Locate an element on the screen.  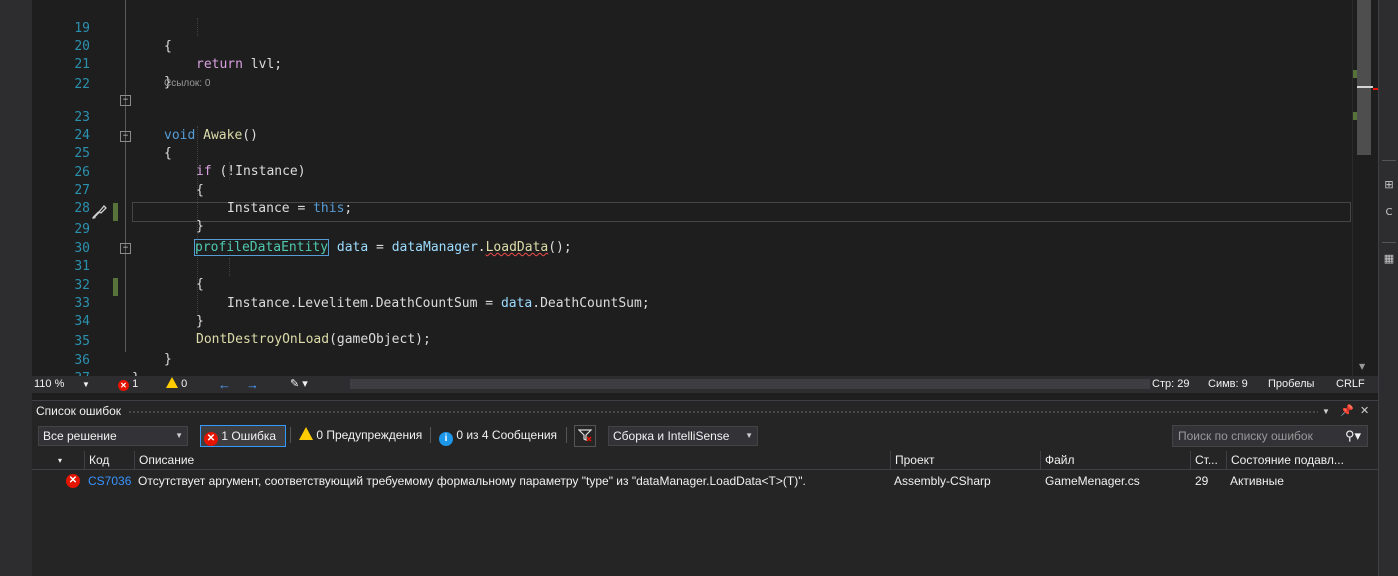
errors-filter-label: 1 Ошибка is located at coordinates (249, 436).